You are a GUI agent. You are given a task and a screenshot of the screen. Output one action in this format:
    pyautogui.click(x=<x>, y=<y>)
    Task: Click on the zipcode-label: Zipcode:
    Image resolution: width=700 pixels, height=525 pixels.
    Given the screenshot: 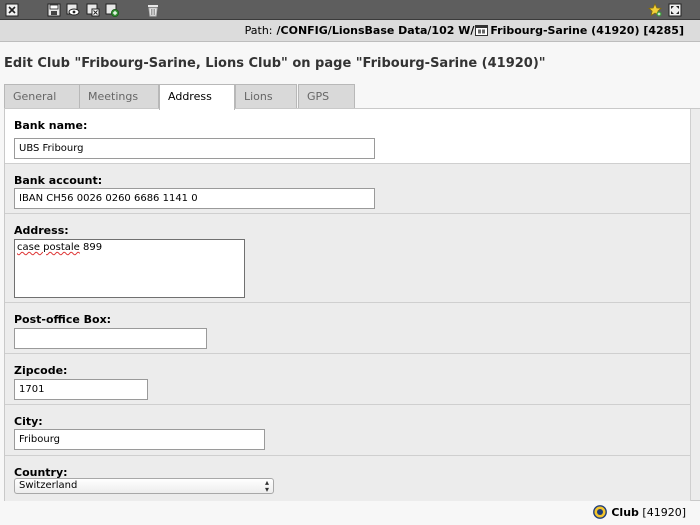 What is the action you would take?
    pyautogui.click(x=41, y=370)
    